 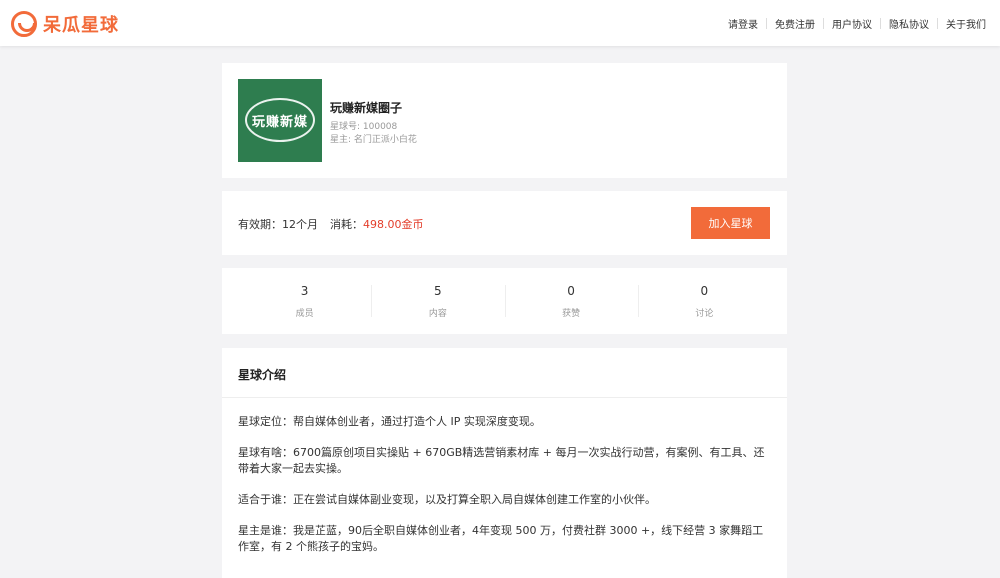 I want to click on privacy-policy-link: 隐私协议, so click(x=909, y=23).